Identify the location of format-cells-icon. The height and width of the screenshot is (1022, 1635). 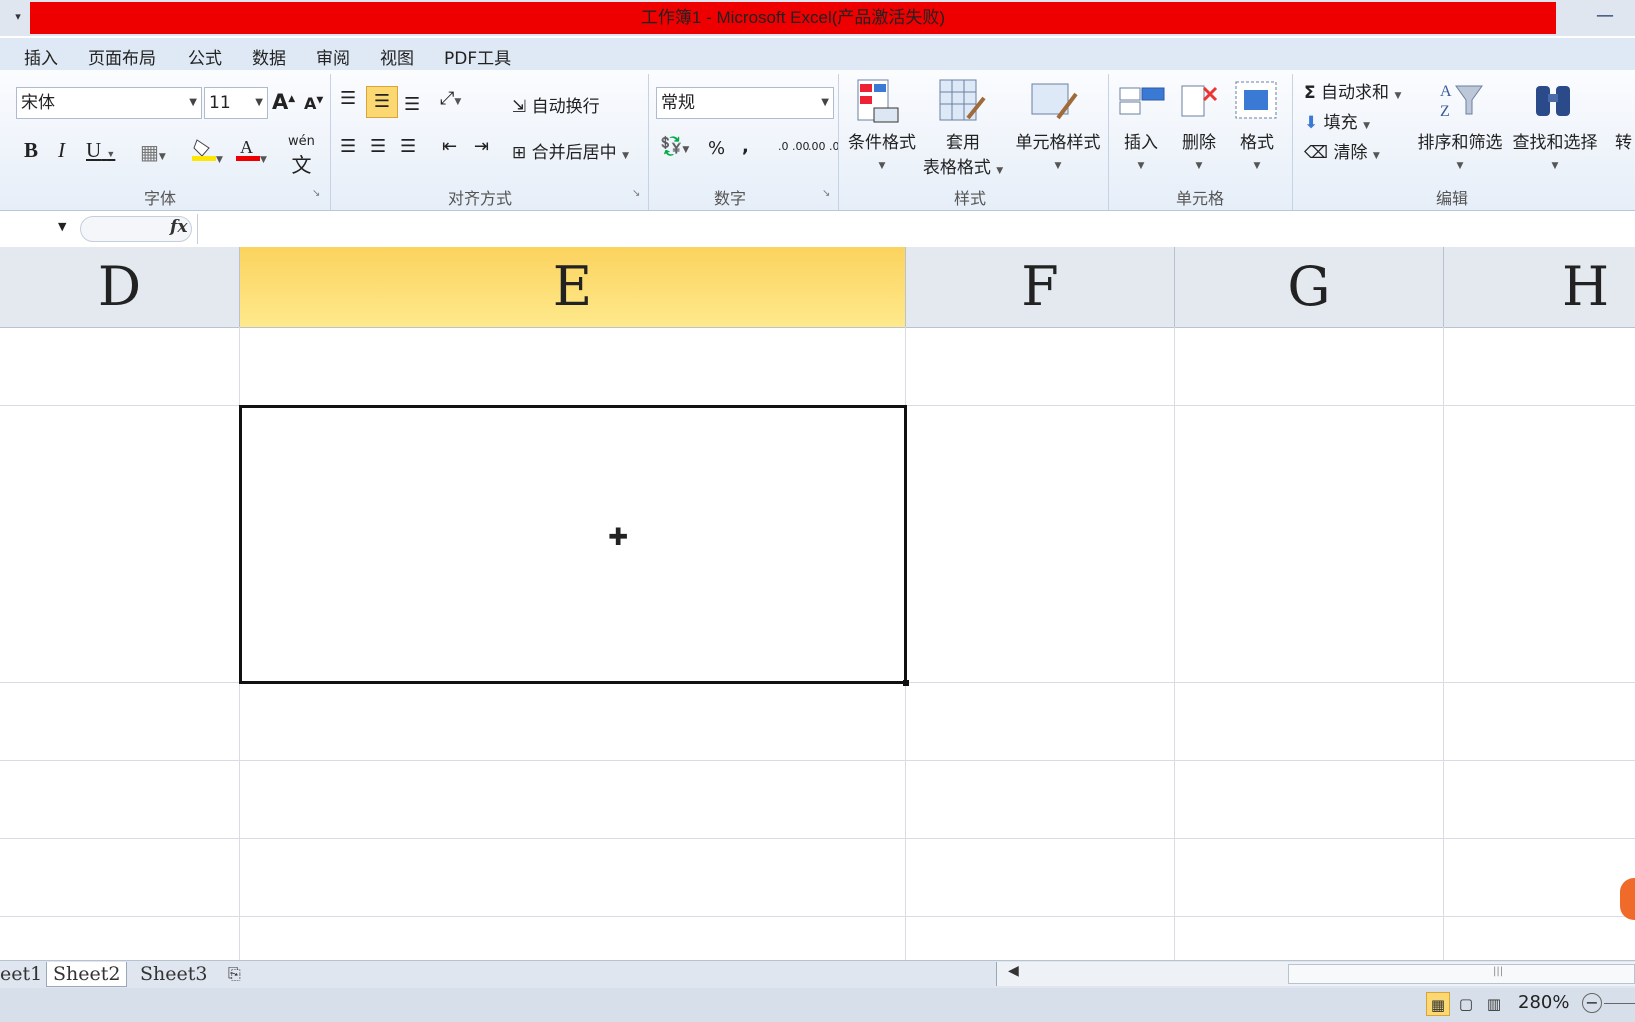
(1256, 100).